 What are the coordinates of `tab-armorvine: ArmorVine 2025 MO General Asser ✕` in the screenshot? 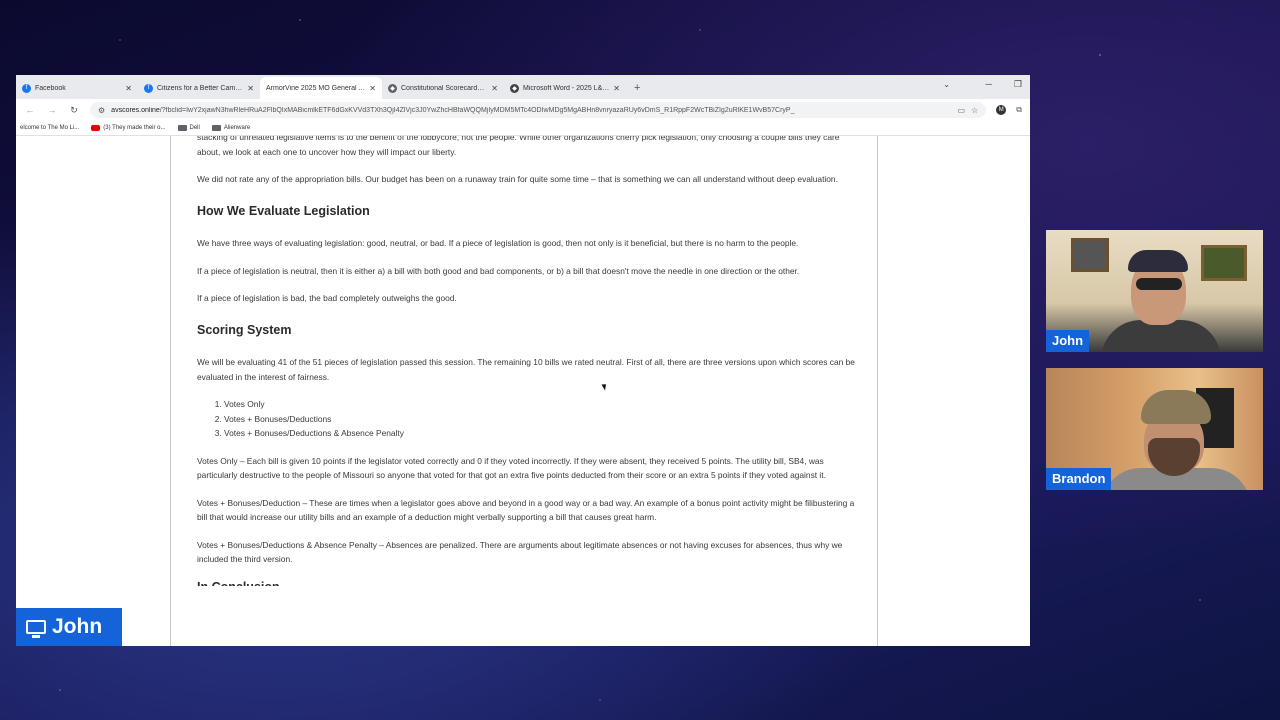 It's located at (321, 88).